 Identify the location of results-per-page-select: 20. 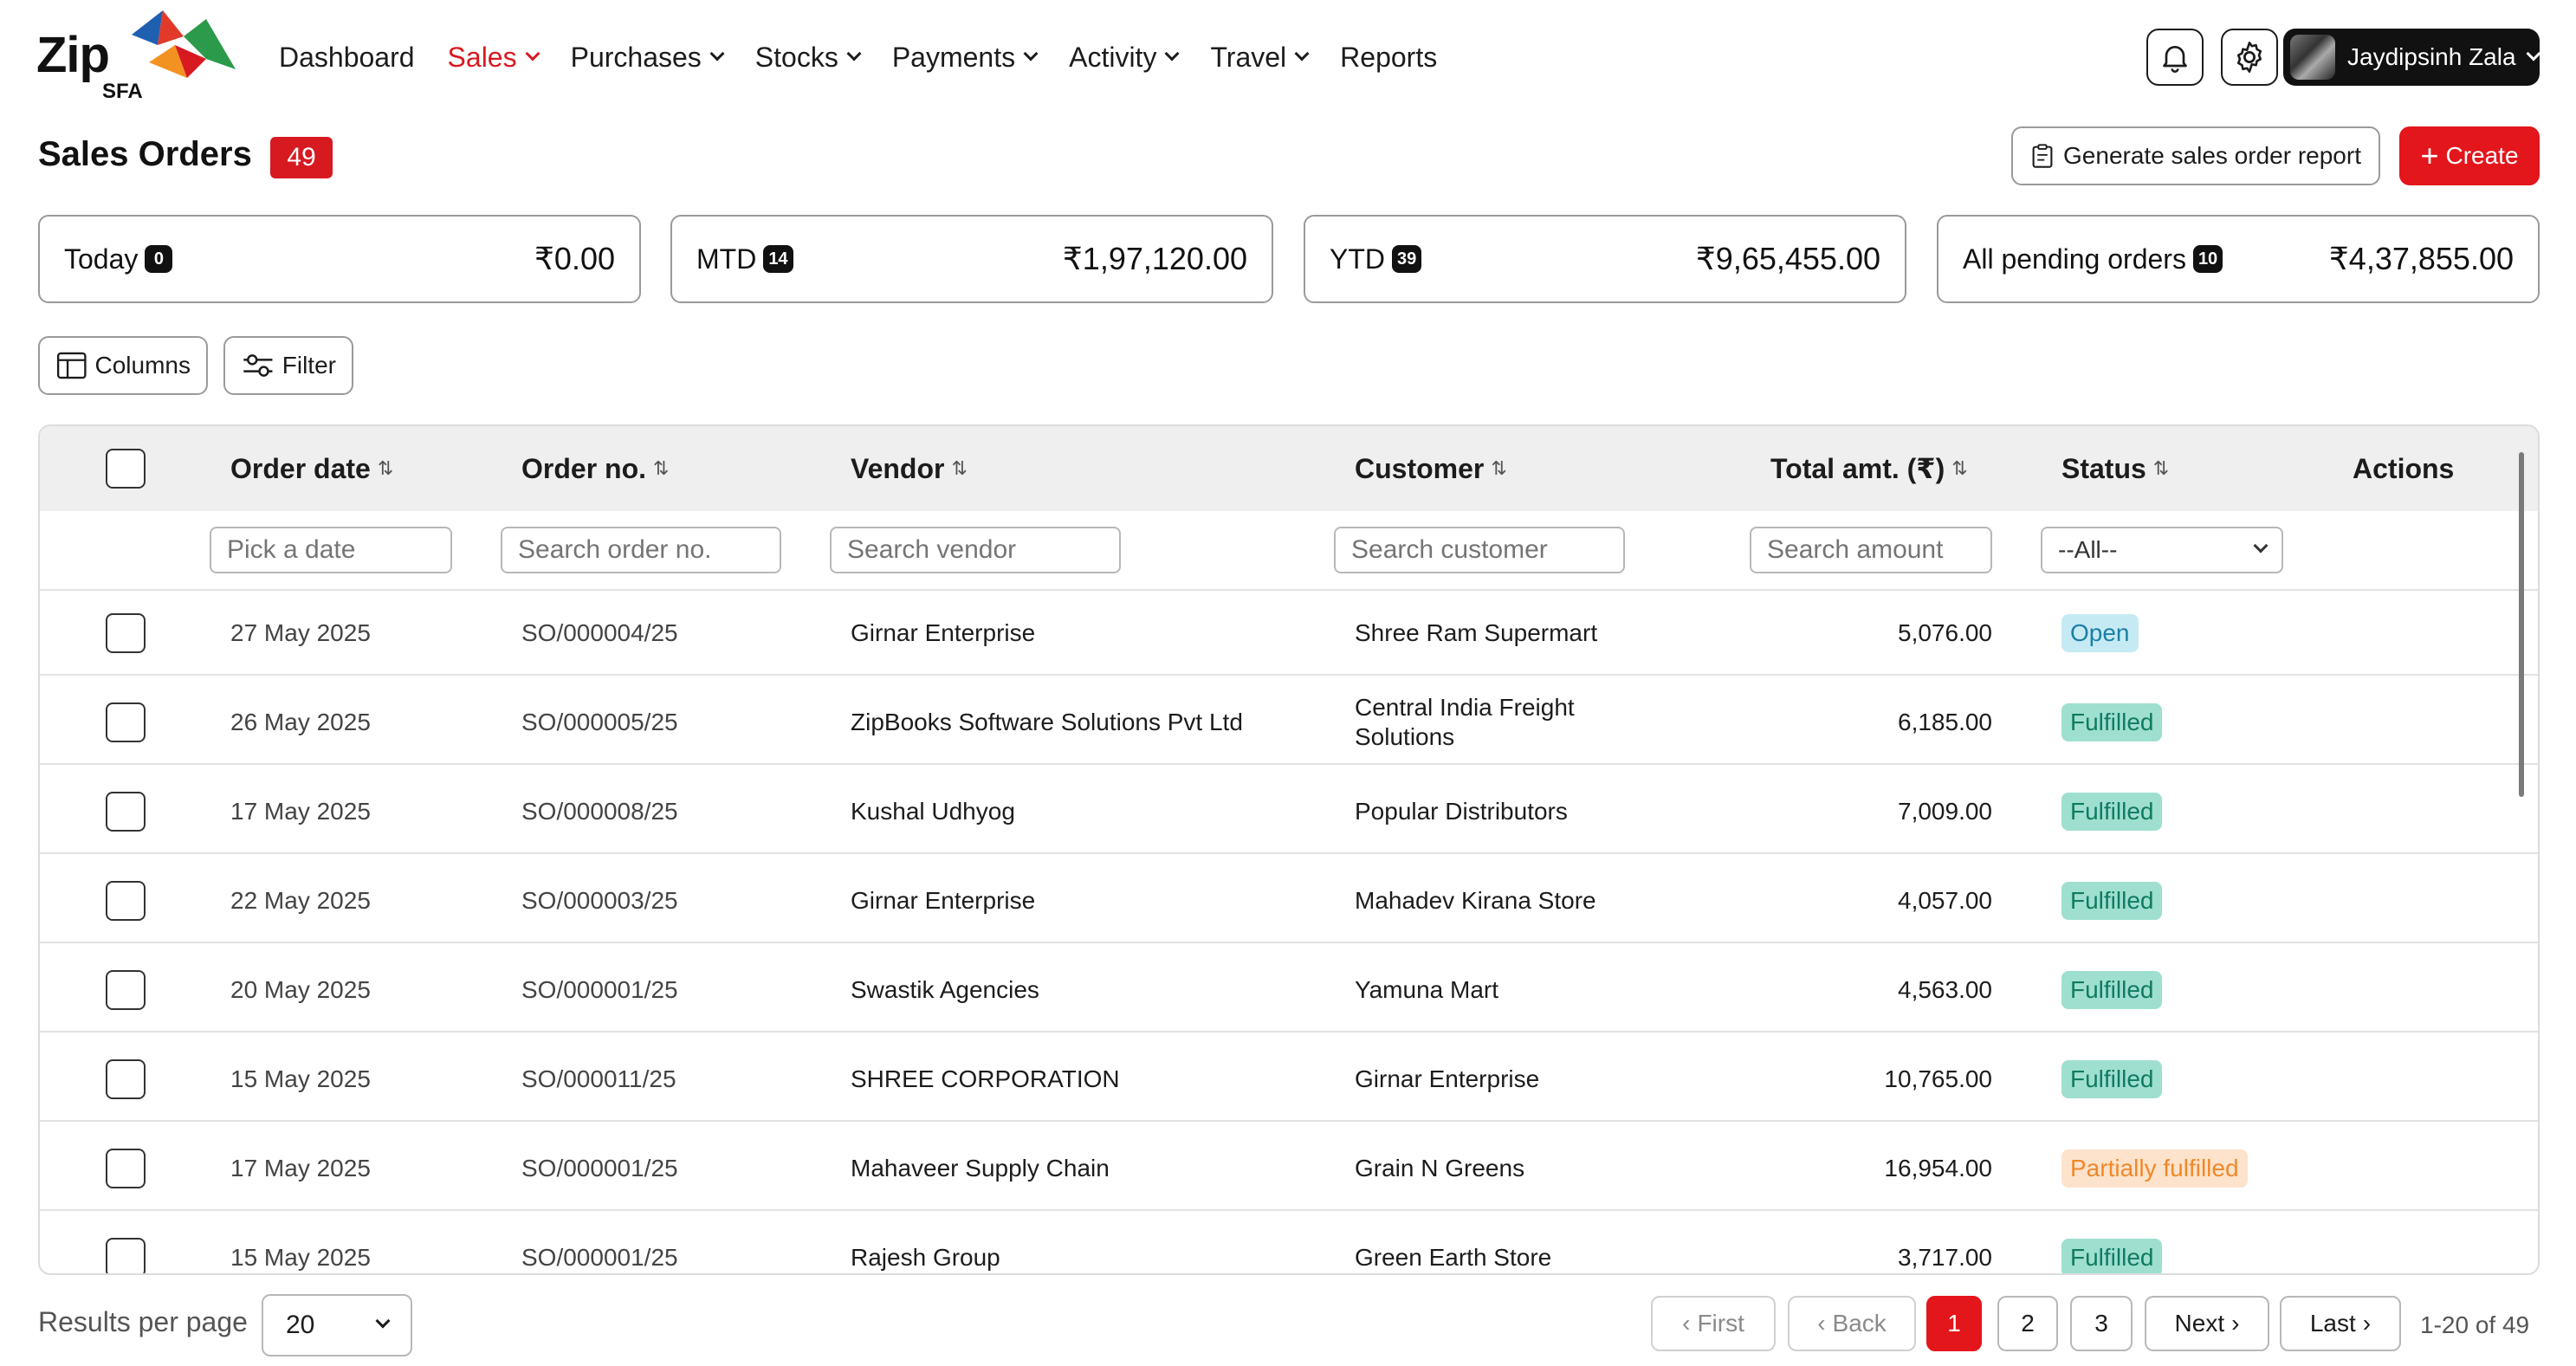
(337, 1325).